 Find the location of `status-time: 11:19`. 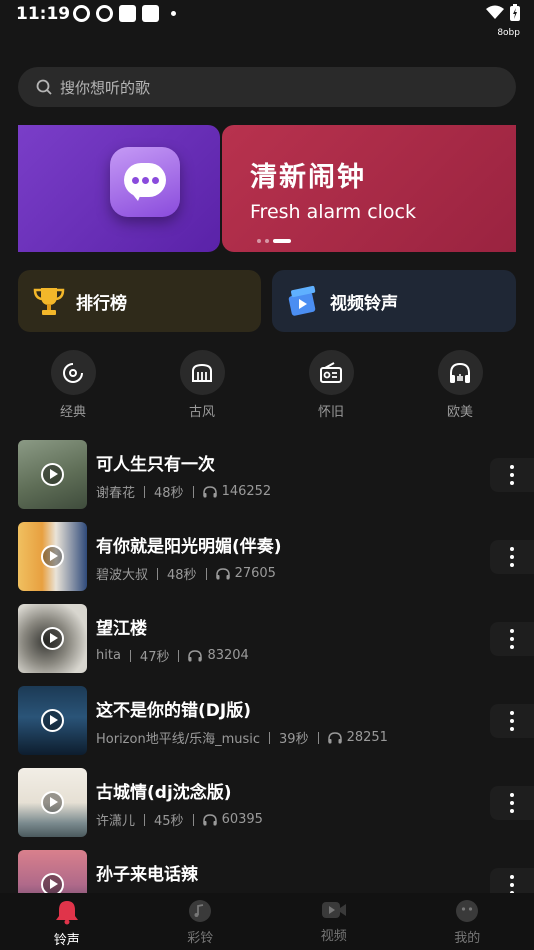

status-time: 11:19 is located at coordinates (43, 14).